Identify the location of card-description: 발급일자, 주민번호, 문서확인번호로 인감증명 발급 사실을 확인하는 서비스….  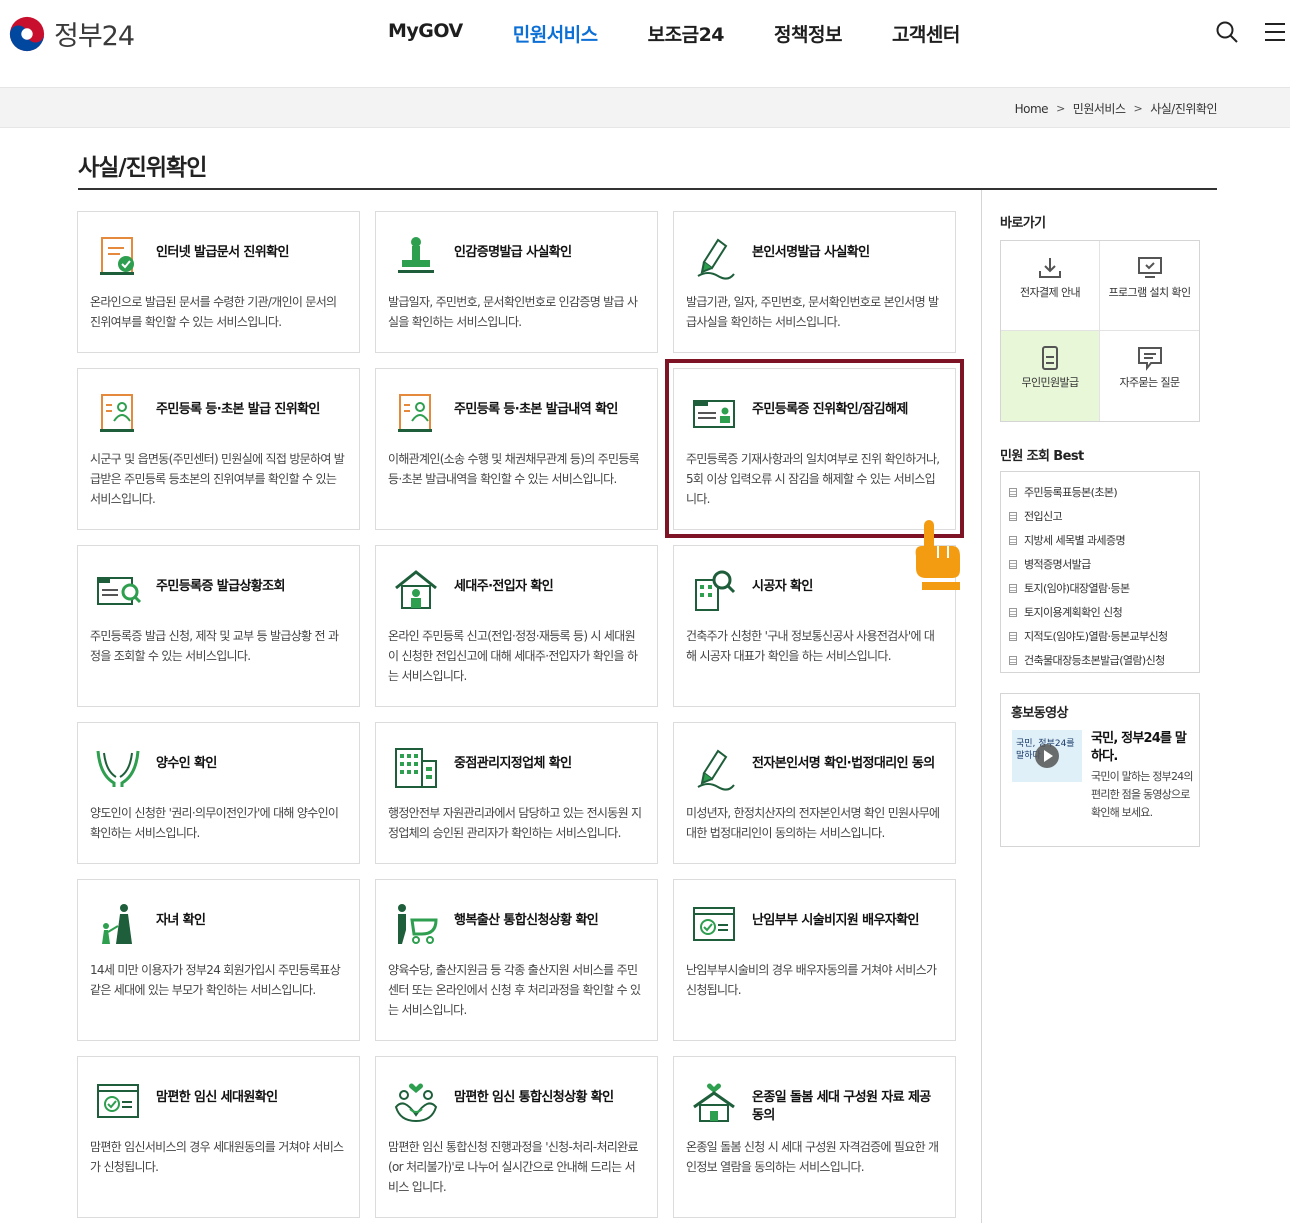
(513, 312).